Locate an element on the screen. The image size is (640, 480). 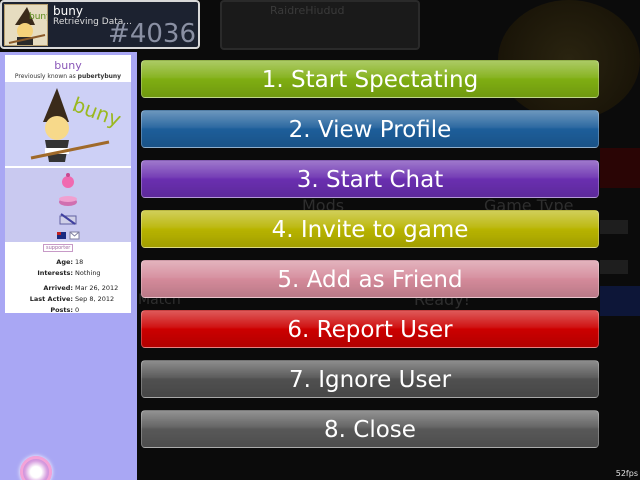
row-value: 0 is located at coordinates (77, 310).